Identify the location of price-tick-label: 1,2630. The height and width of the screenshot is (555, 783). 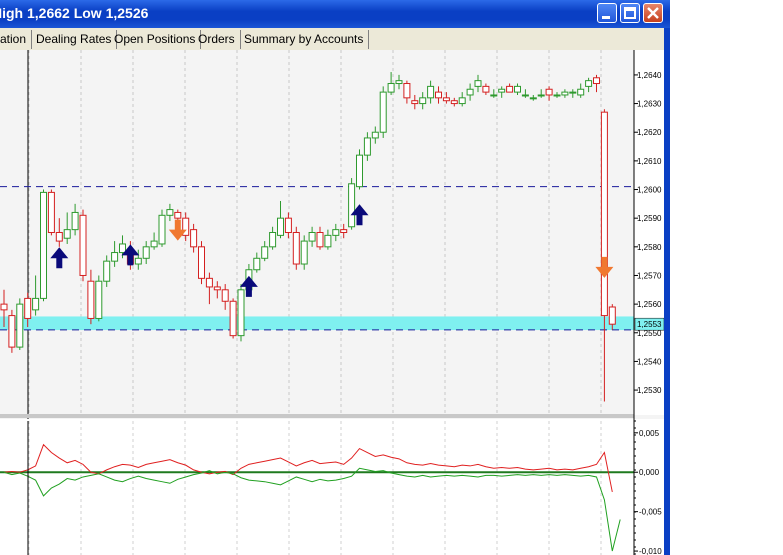
(649, 104).